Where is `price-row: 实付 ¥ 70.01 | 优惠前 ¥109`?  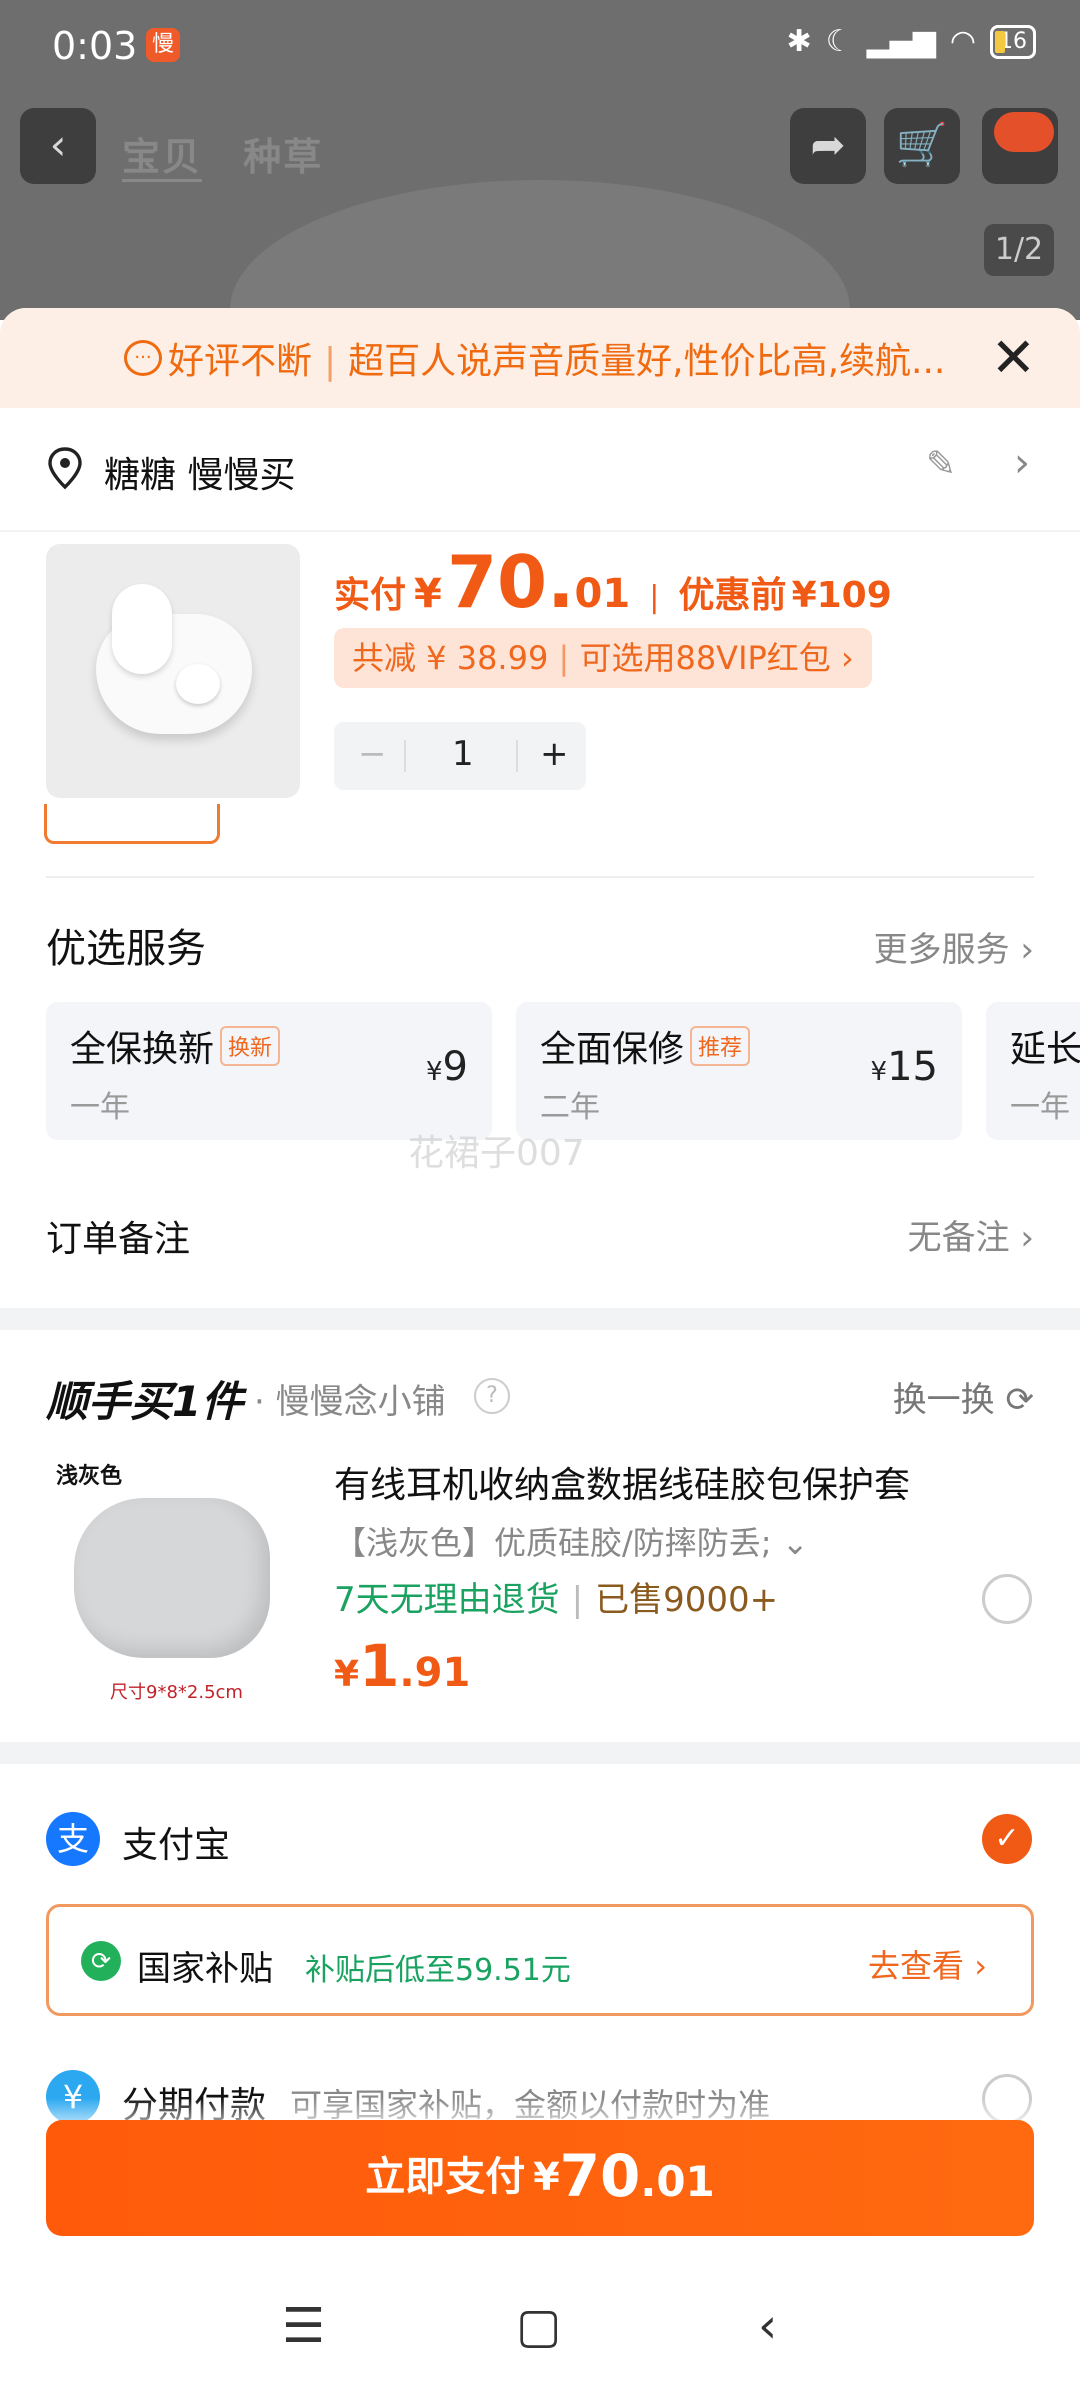 price-row: 实付 ¥ 70.01 | 优惠前 ¥109 is located at coordinates (613, 582).